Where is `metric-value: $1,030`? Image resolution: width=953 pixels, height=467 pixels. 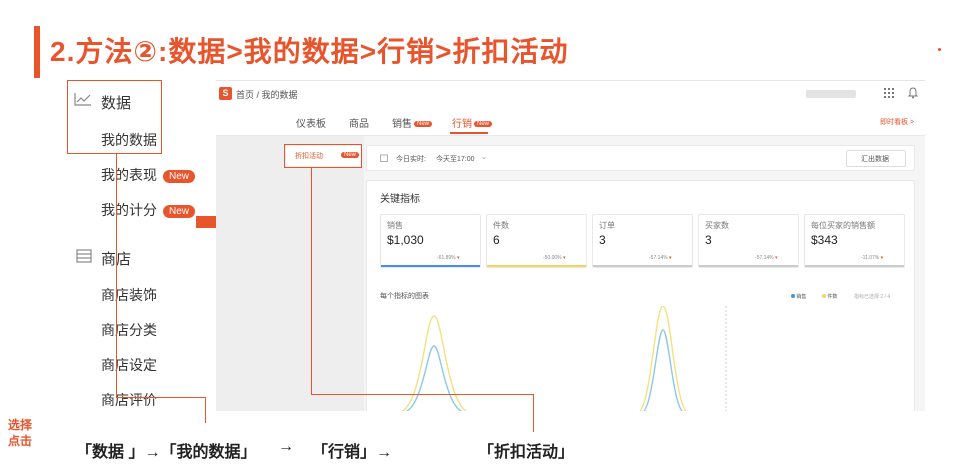 metric-value: $1,030 is located at coordinates (405, 240).